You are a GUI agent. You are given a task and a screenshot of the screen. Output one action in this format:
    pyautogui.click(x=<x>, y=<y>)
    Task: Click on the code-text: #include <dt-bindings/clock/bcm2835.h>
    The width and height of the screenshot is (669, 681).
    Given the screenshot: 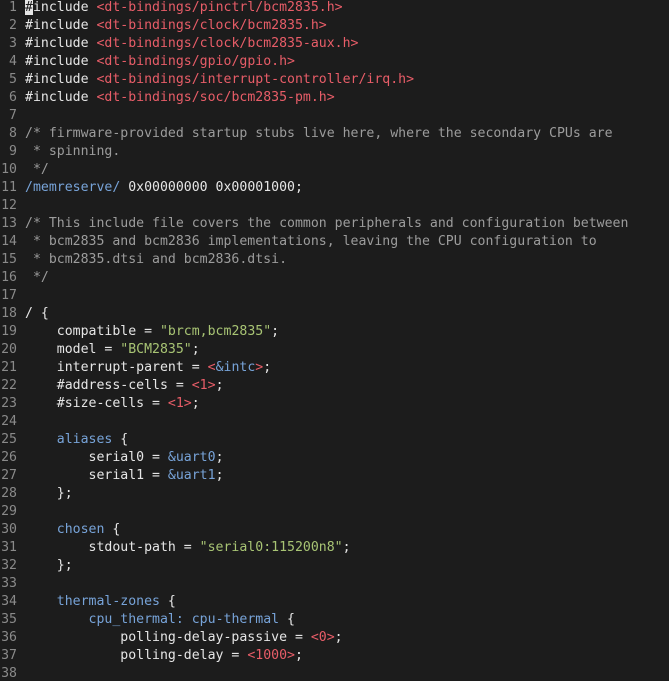 What is the action you would take?
    pyautogui.click(x=176, y=26)
    